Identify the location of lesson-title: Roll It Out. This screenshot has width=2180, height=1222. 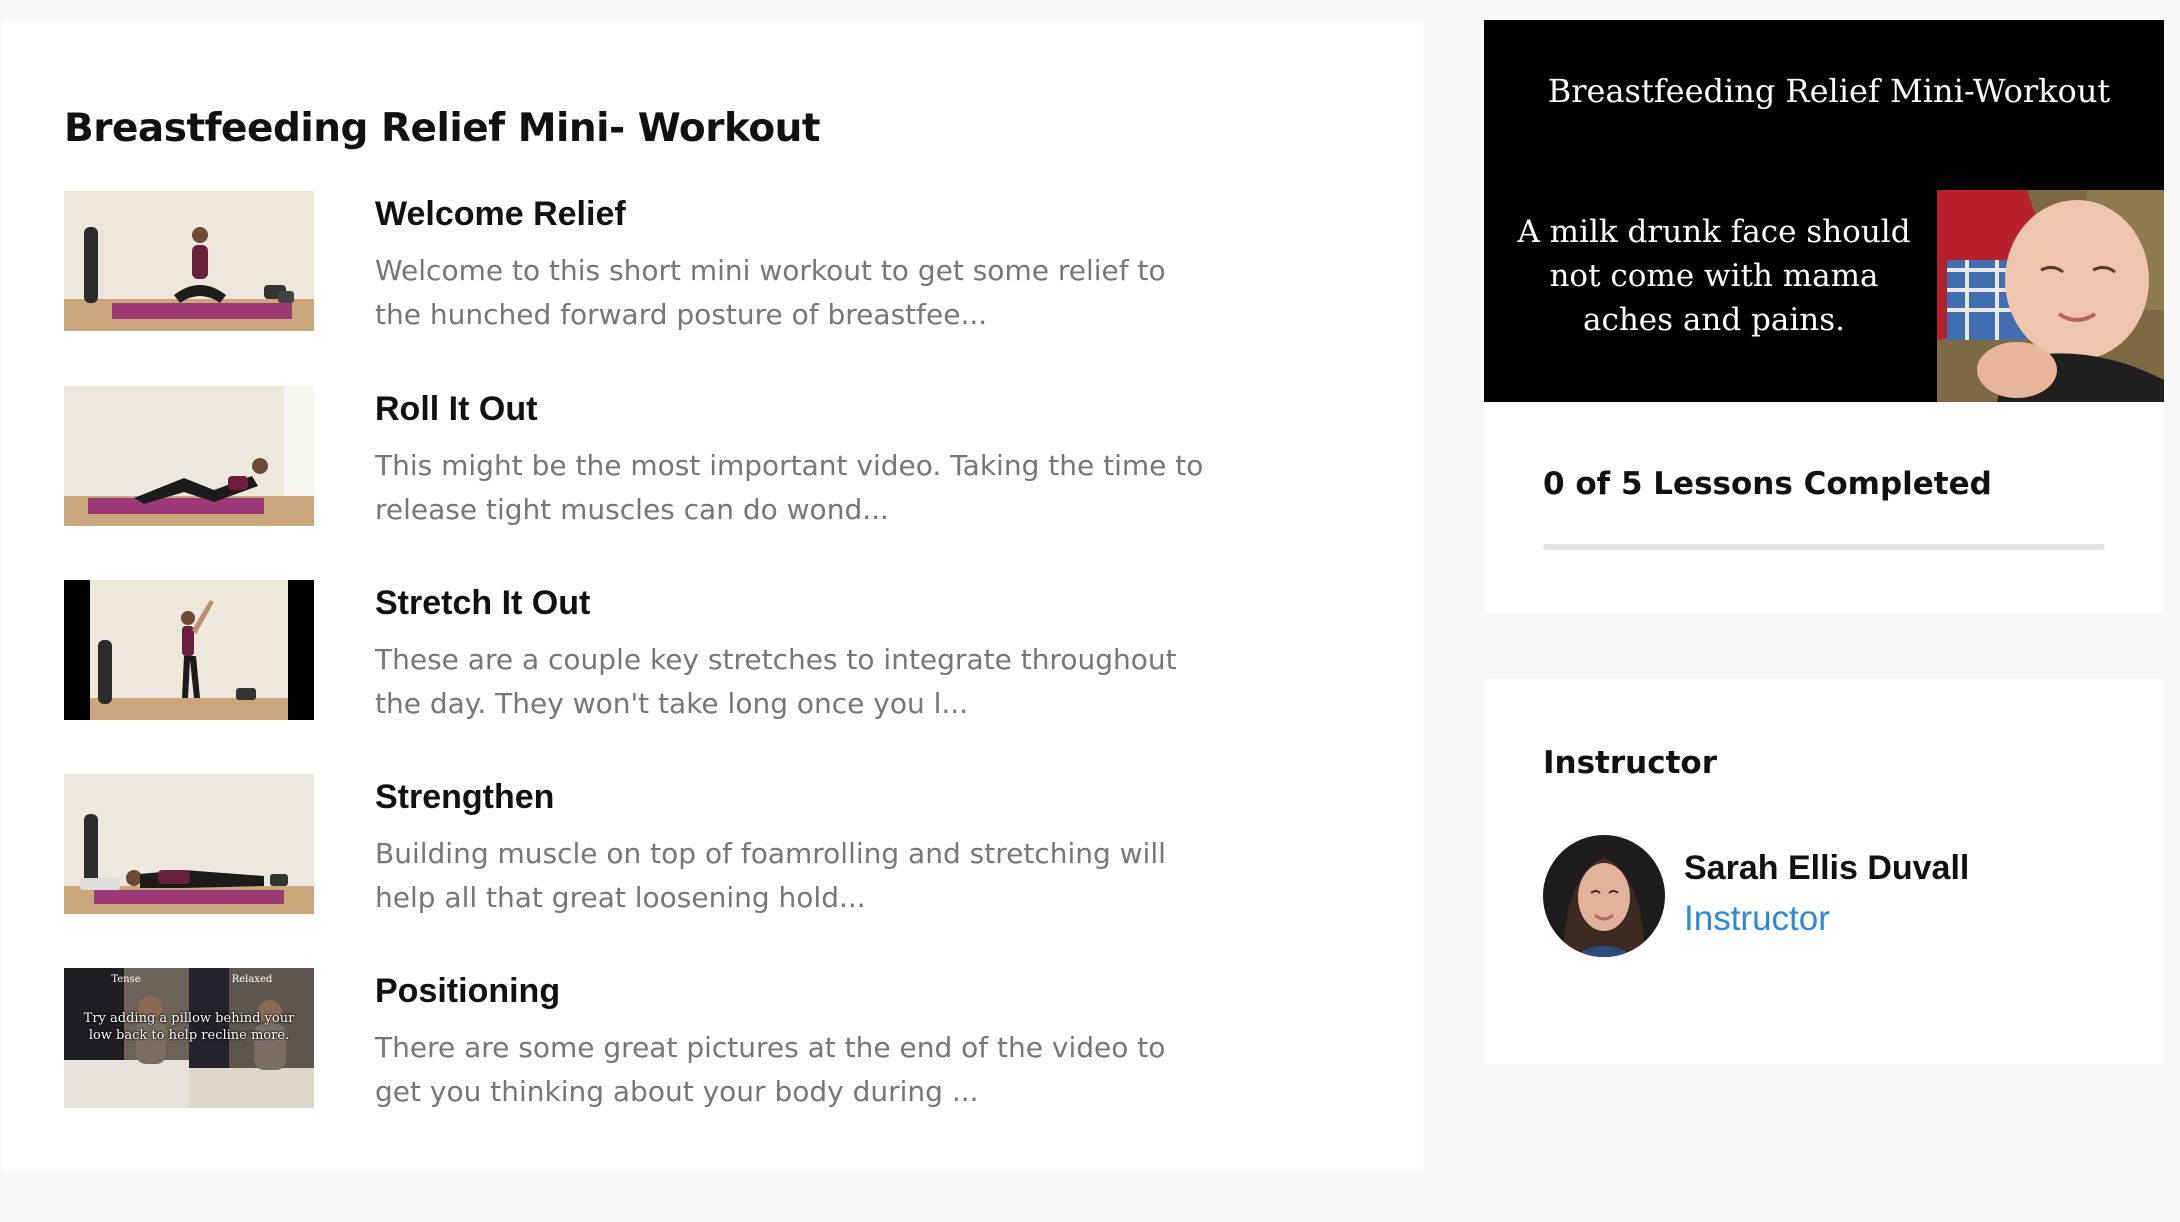
(456, 409).